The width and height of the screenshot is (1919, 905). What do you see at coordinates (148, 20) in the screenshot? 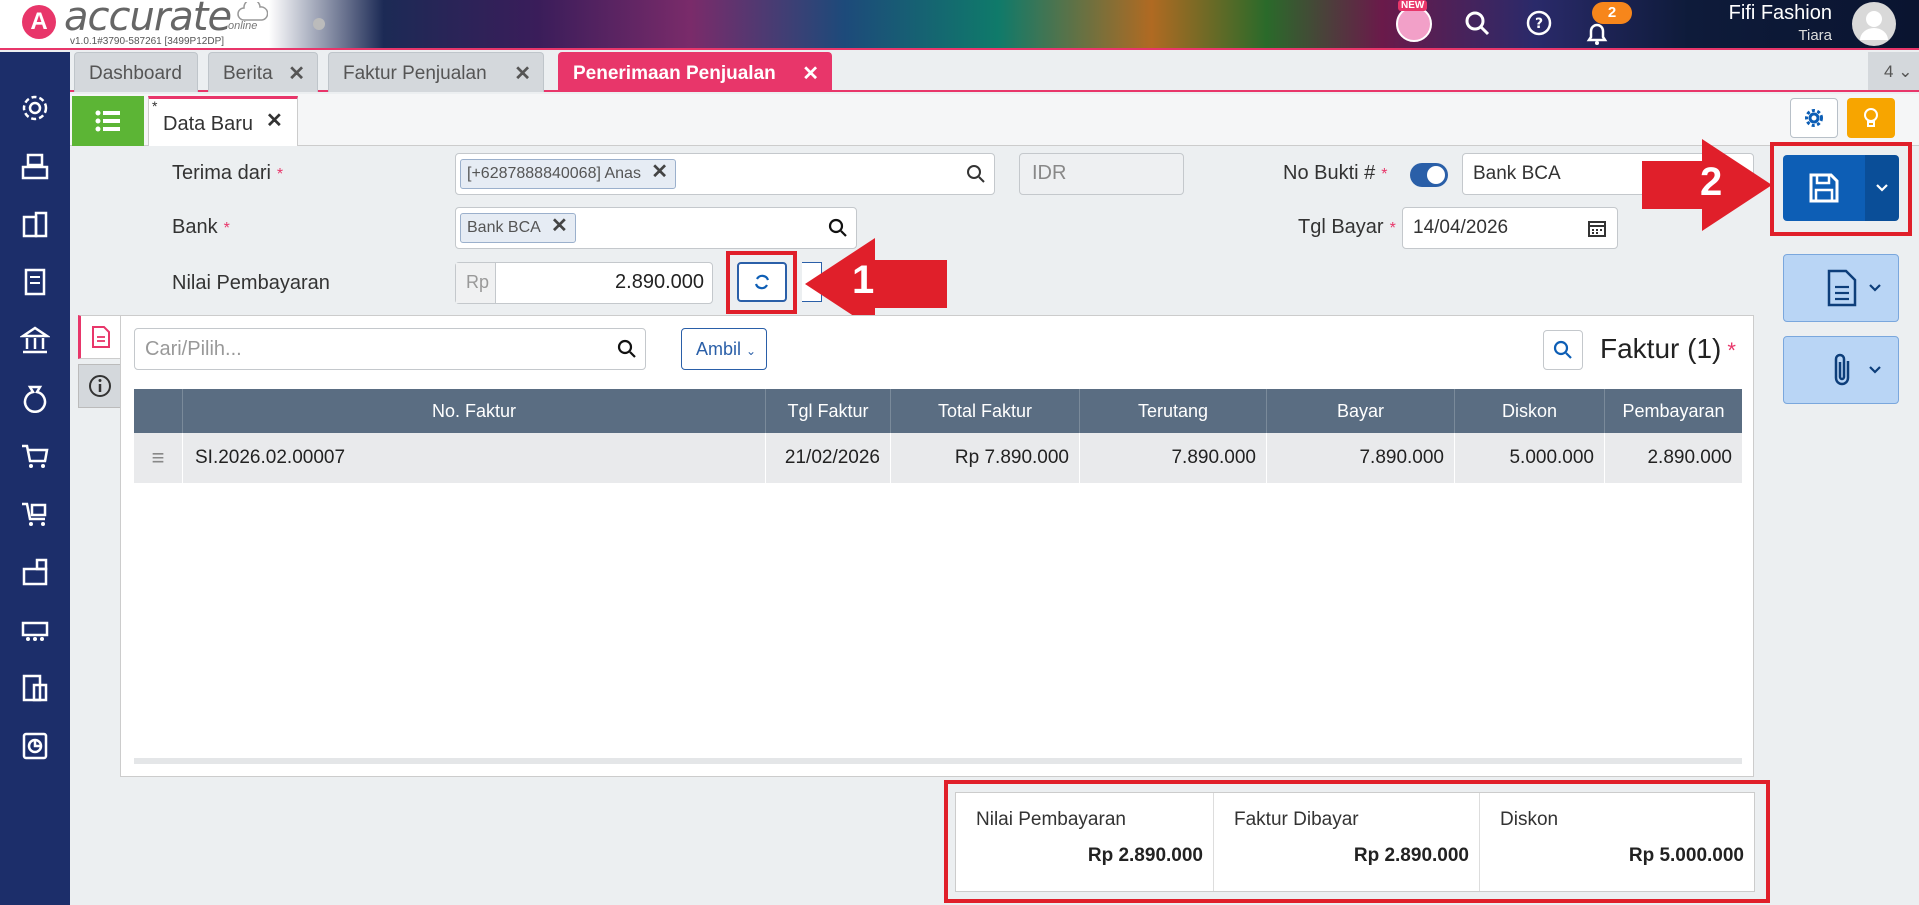
I see `logo-text: accurate` at bounding box center [148, 20].